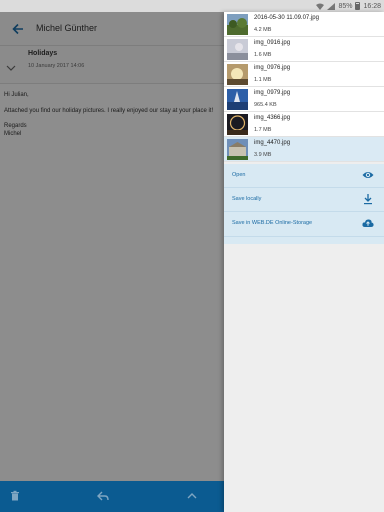  What do you see at coordinates (263, 55) in the screenshot?
I see `attachment-size: 1.6 MB` at bounding box center [263, 55].